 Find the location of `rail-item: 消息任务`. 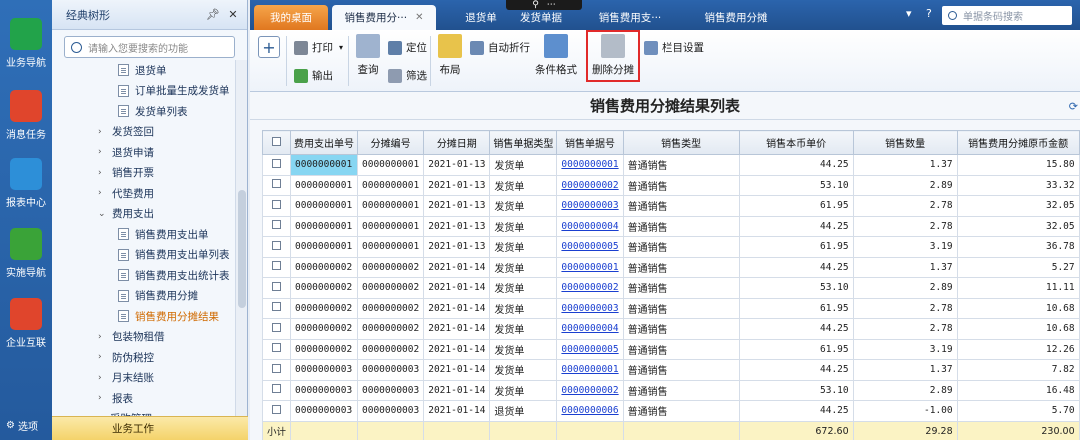

rail-item: 消息任务 is located at coordinates (26, 115).